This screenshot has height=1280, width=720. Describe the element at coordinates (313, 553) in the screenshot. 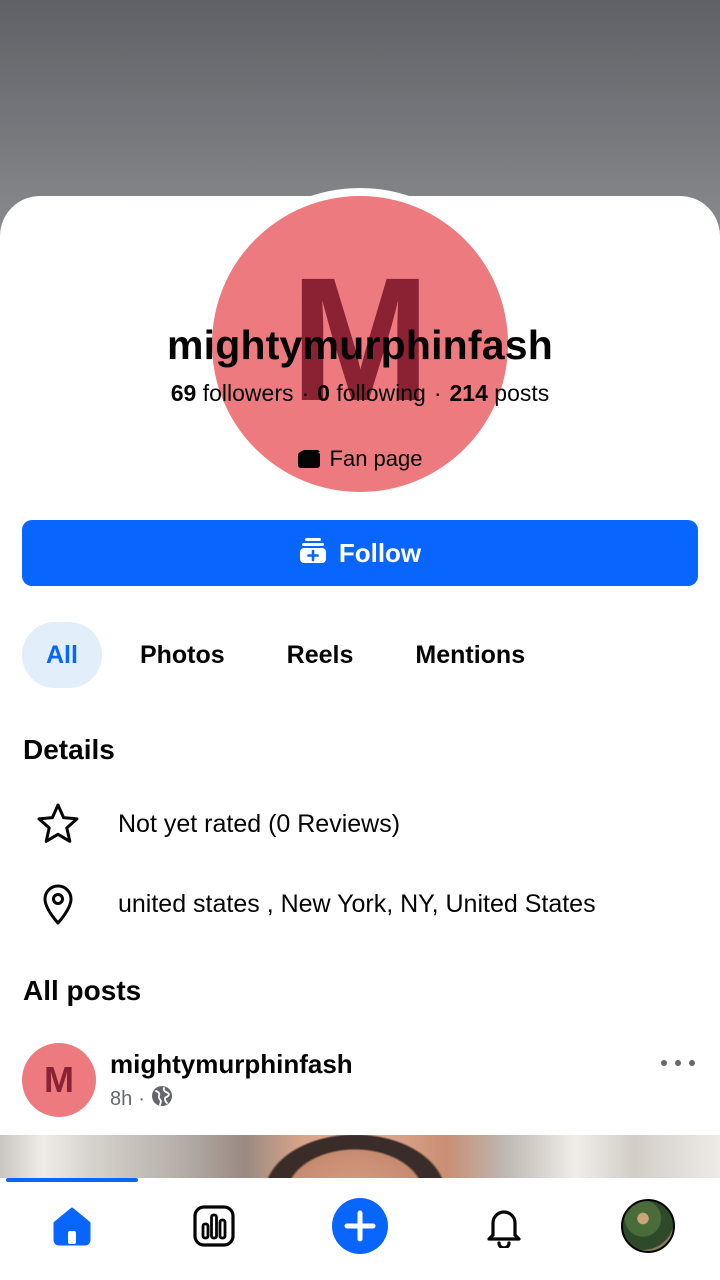

I see `add-friend-icon` at that location.